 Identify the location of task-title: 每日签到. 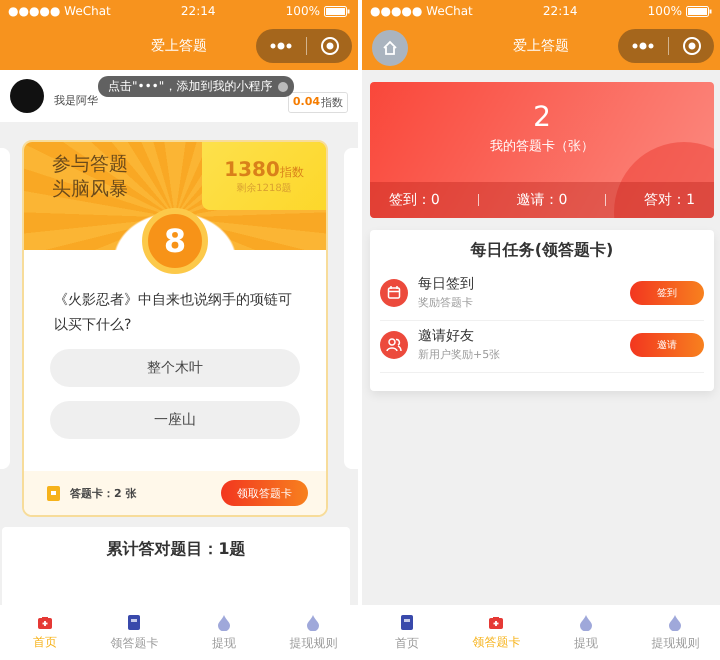
(446, 284).